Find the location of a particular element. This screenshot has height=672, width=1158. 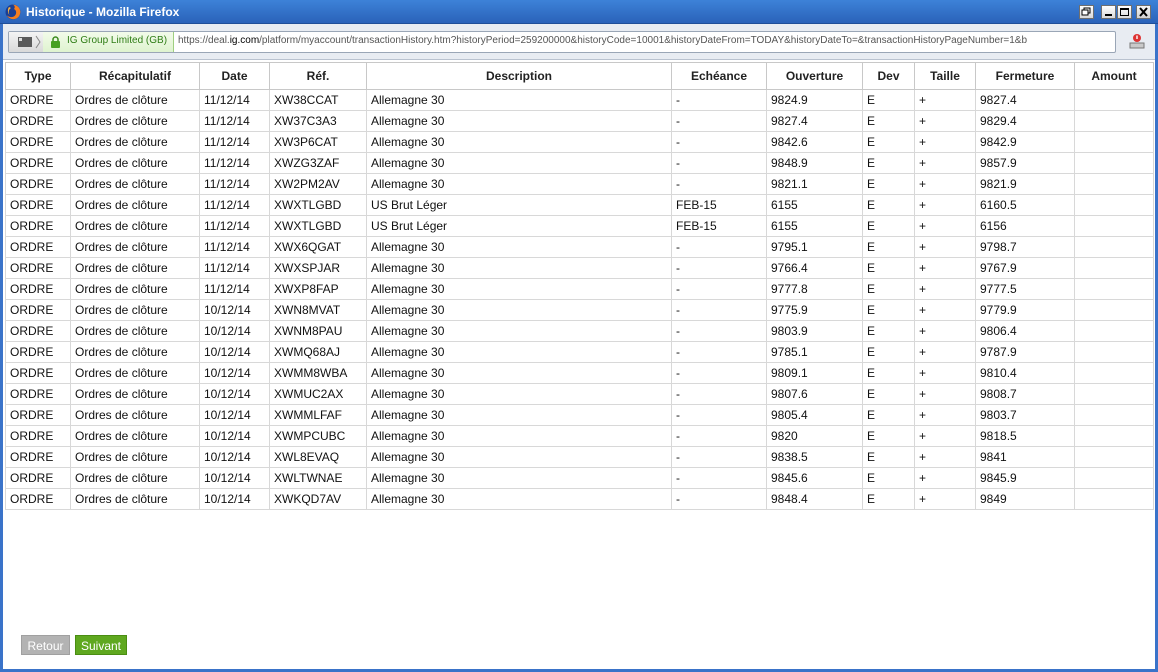

cell-ref: XWMUC2AX is located at coordinates (318, 394).